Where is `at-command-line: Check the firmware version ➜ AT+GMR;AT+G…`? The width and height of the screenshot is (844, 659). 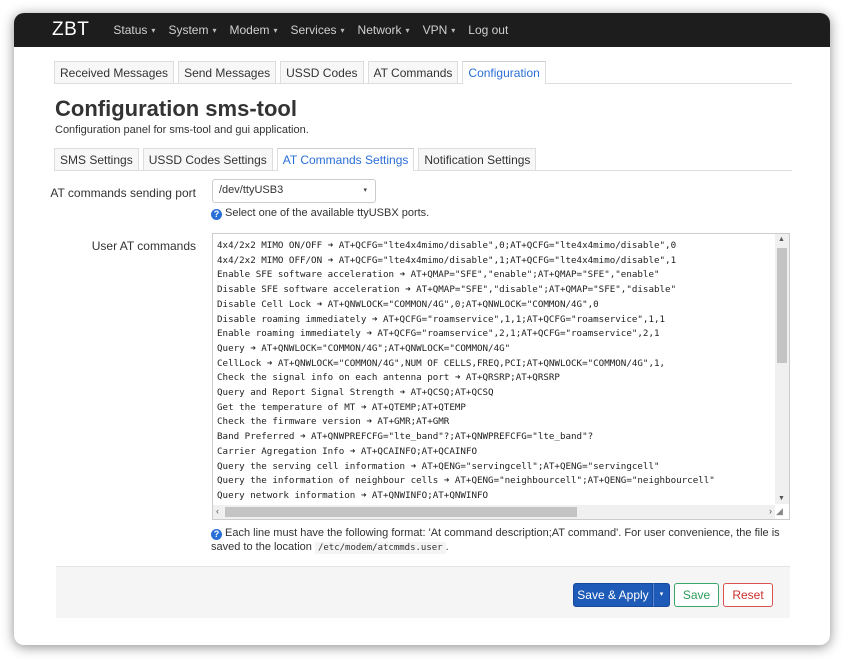
at-command-line: Check the firmware version ➜ AT+GMR;AT+G… is located at coordinates (333, 422).